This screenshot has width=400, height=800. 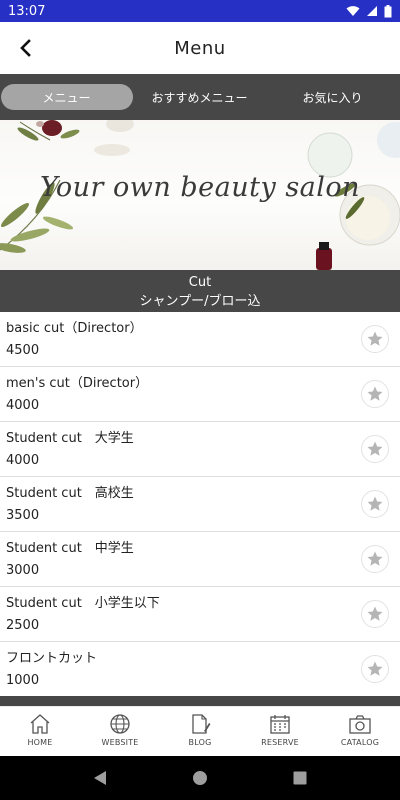 I want to click on tab-menu-label: メニュー, so click(x=66, y=97).